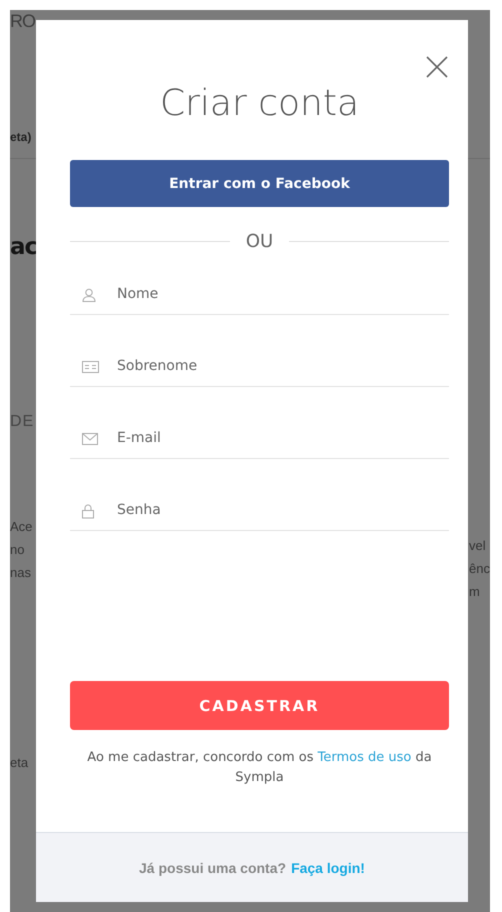 This screenshot has width=502, height=912. What do you see at coordinates (437, 67) in the screenshot?
I see `close-icon` at bounding box center [437, 67].